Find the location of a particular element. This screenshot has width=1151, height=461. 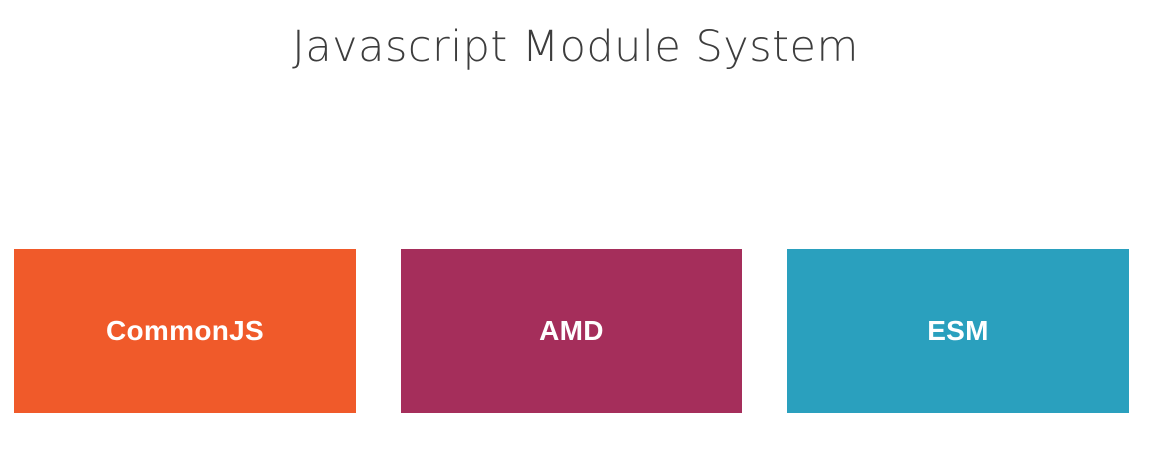

module-label-commonjs: CommonJS is located at coordinates (185, 330).